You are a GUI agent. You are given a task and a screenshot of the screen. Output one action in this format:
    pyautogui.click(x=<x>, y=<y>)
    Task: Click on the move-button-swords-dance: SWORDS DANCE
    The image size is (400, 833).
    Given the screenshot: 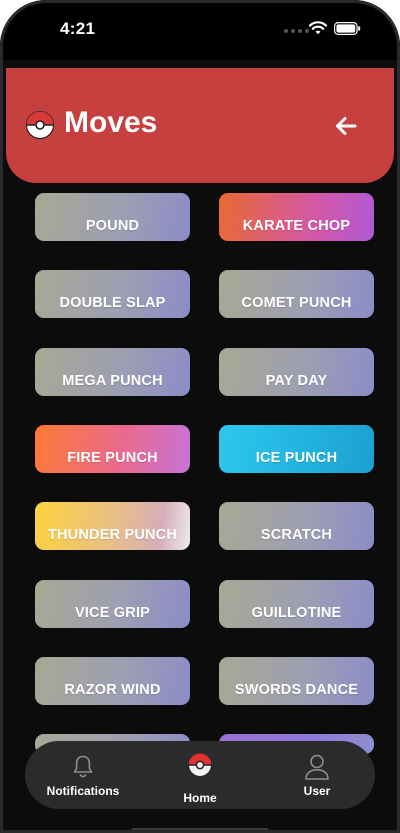 What is the action you would take?
    pyautogui.click(x=296, y=681)
    